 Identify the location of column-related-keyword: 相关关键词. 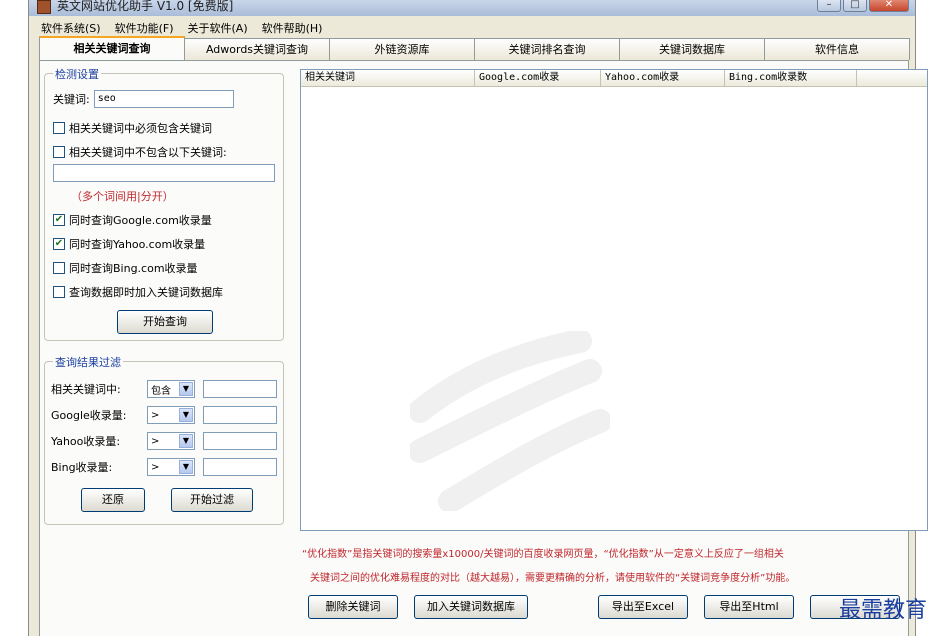
(388, 78).